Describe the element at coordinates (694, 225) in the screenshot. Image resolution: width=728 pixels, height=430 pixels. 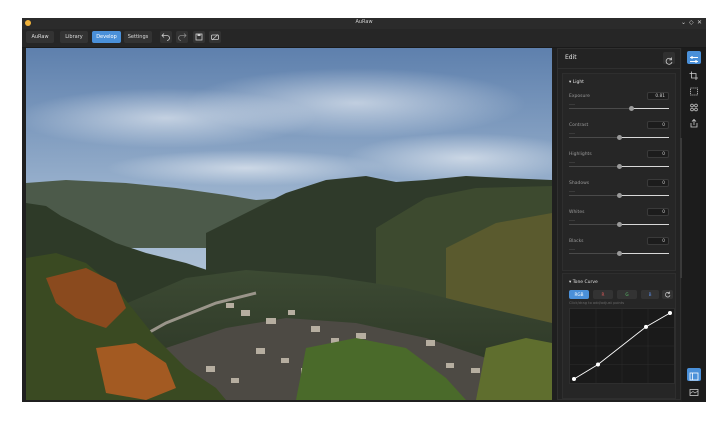
I see `tool-rail` at that location.